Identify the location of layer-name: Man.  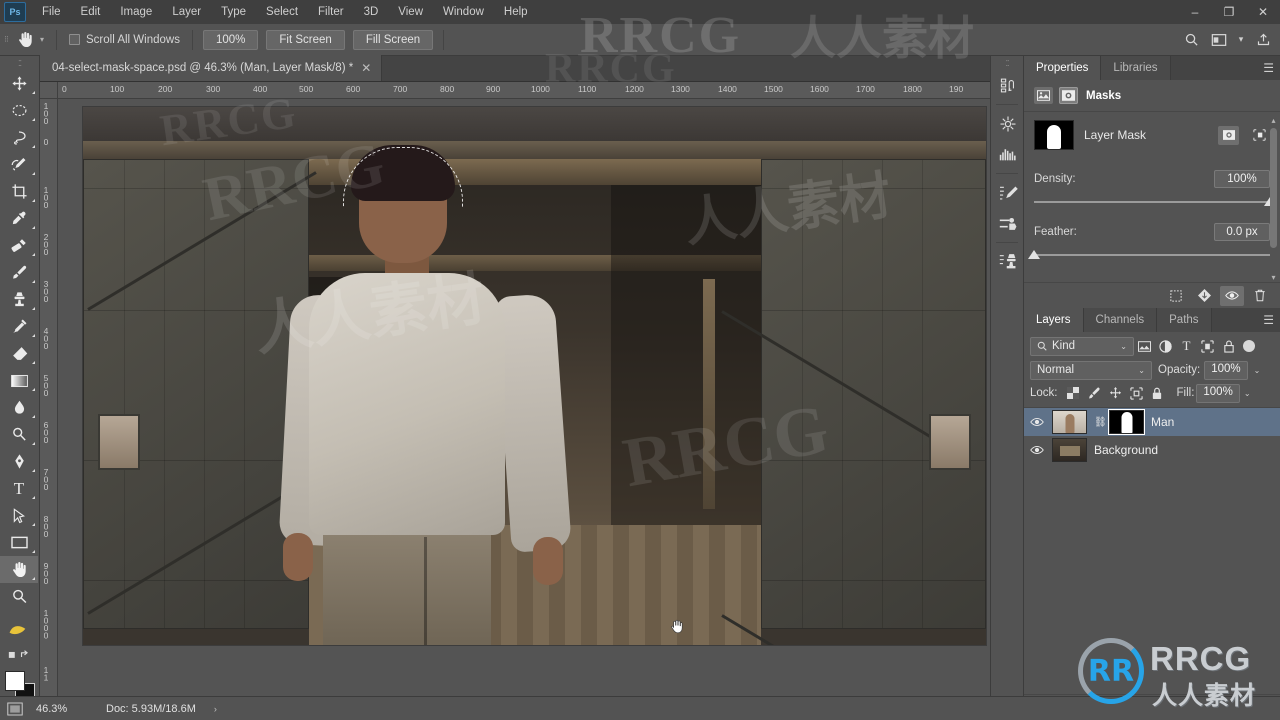
(1162, 422).